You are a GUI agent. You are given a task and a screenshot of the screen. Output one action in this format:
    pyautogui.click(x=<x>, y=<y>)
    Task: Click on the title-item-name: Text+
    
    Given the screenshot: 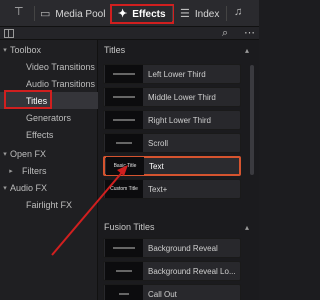 What is the action you would take?
    pyautogui.click(x=158, y=189)
    